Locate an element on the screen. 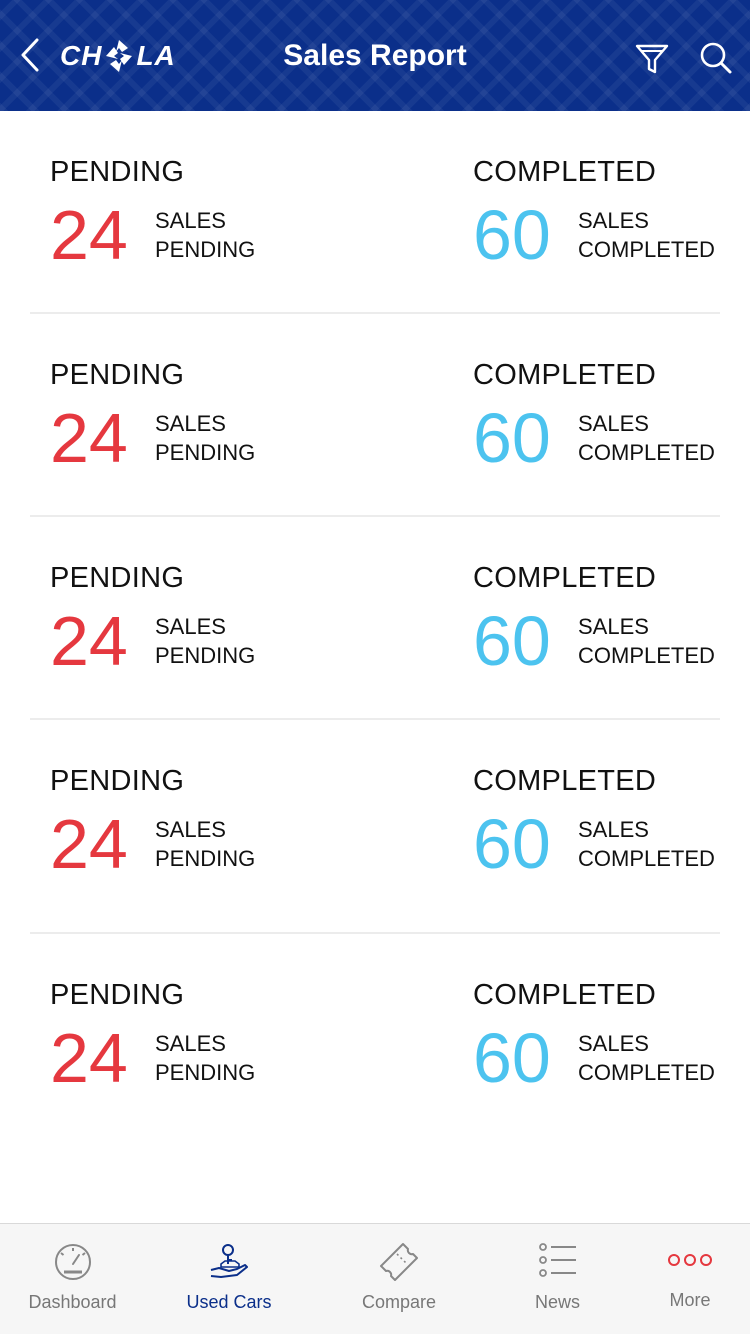 The width and height of the screenshot is (750, 1334). list-icon is located at coordinates (557, 1260).